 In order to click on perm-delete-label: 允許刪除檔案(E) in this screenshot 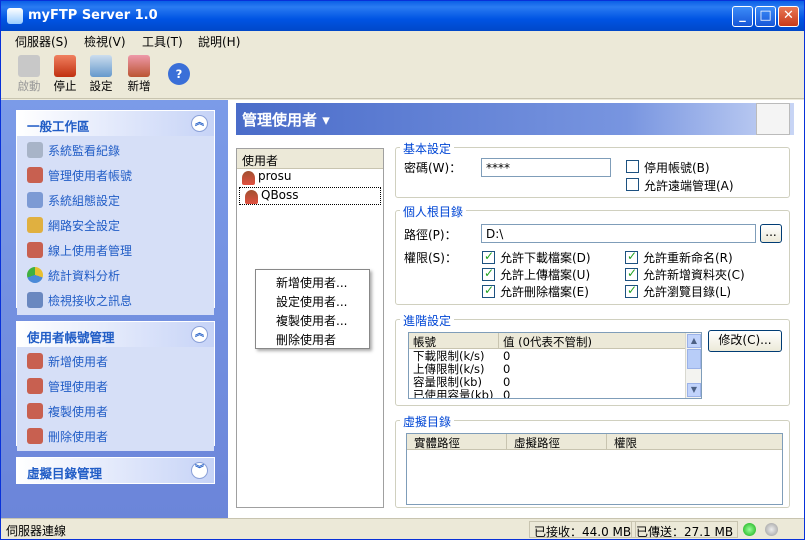, I will do `click(544, 292)`.